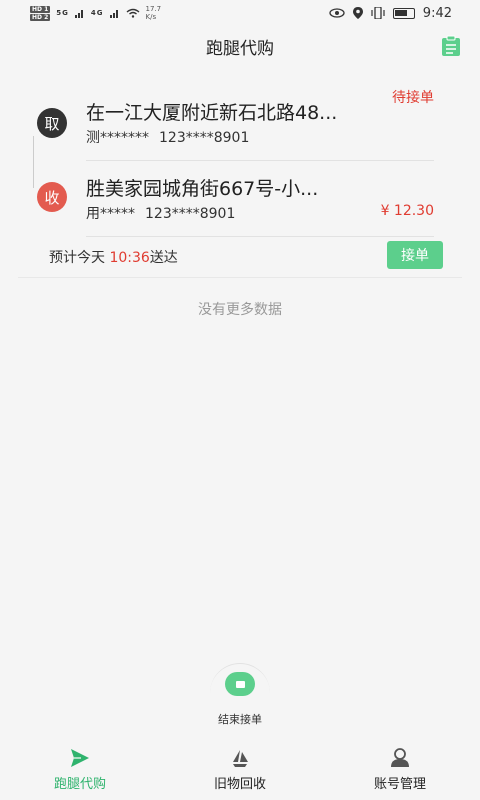  I want to click on page-title: 跑腿代购, so click(240, 48).